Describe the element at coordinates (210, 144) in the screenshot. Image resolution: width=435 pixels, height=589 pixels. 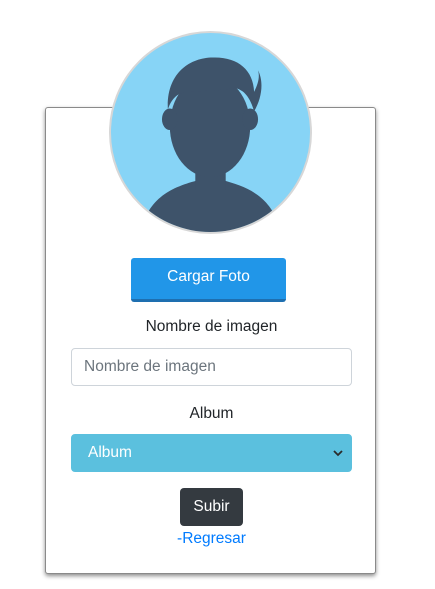
I see `user-silhouette-icon` at that location.